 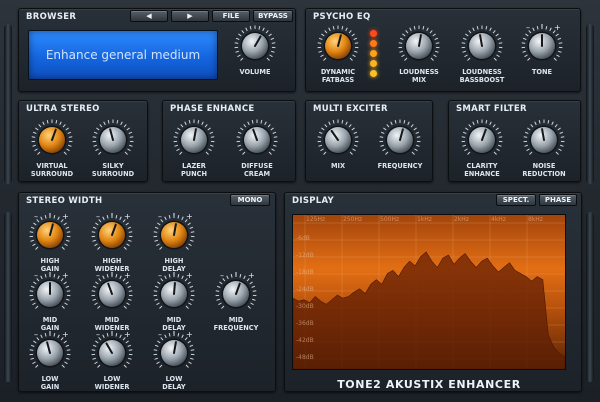 What do you see at coordinates (64, 201) in the screenshot?
I see `stereo-width-title: STEREO WIDTH` at bounding box center [64, 201].